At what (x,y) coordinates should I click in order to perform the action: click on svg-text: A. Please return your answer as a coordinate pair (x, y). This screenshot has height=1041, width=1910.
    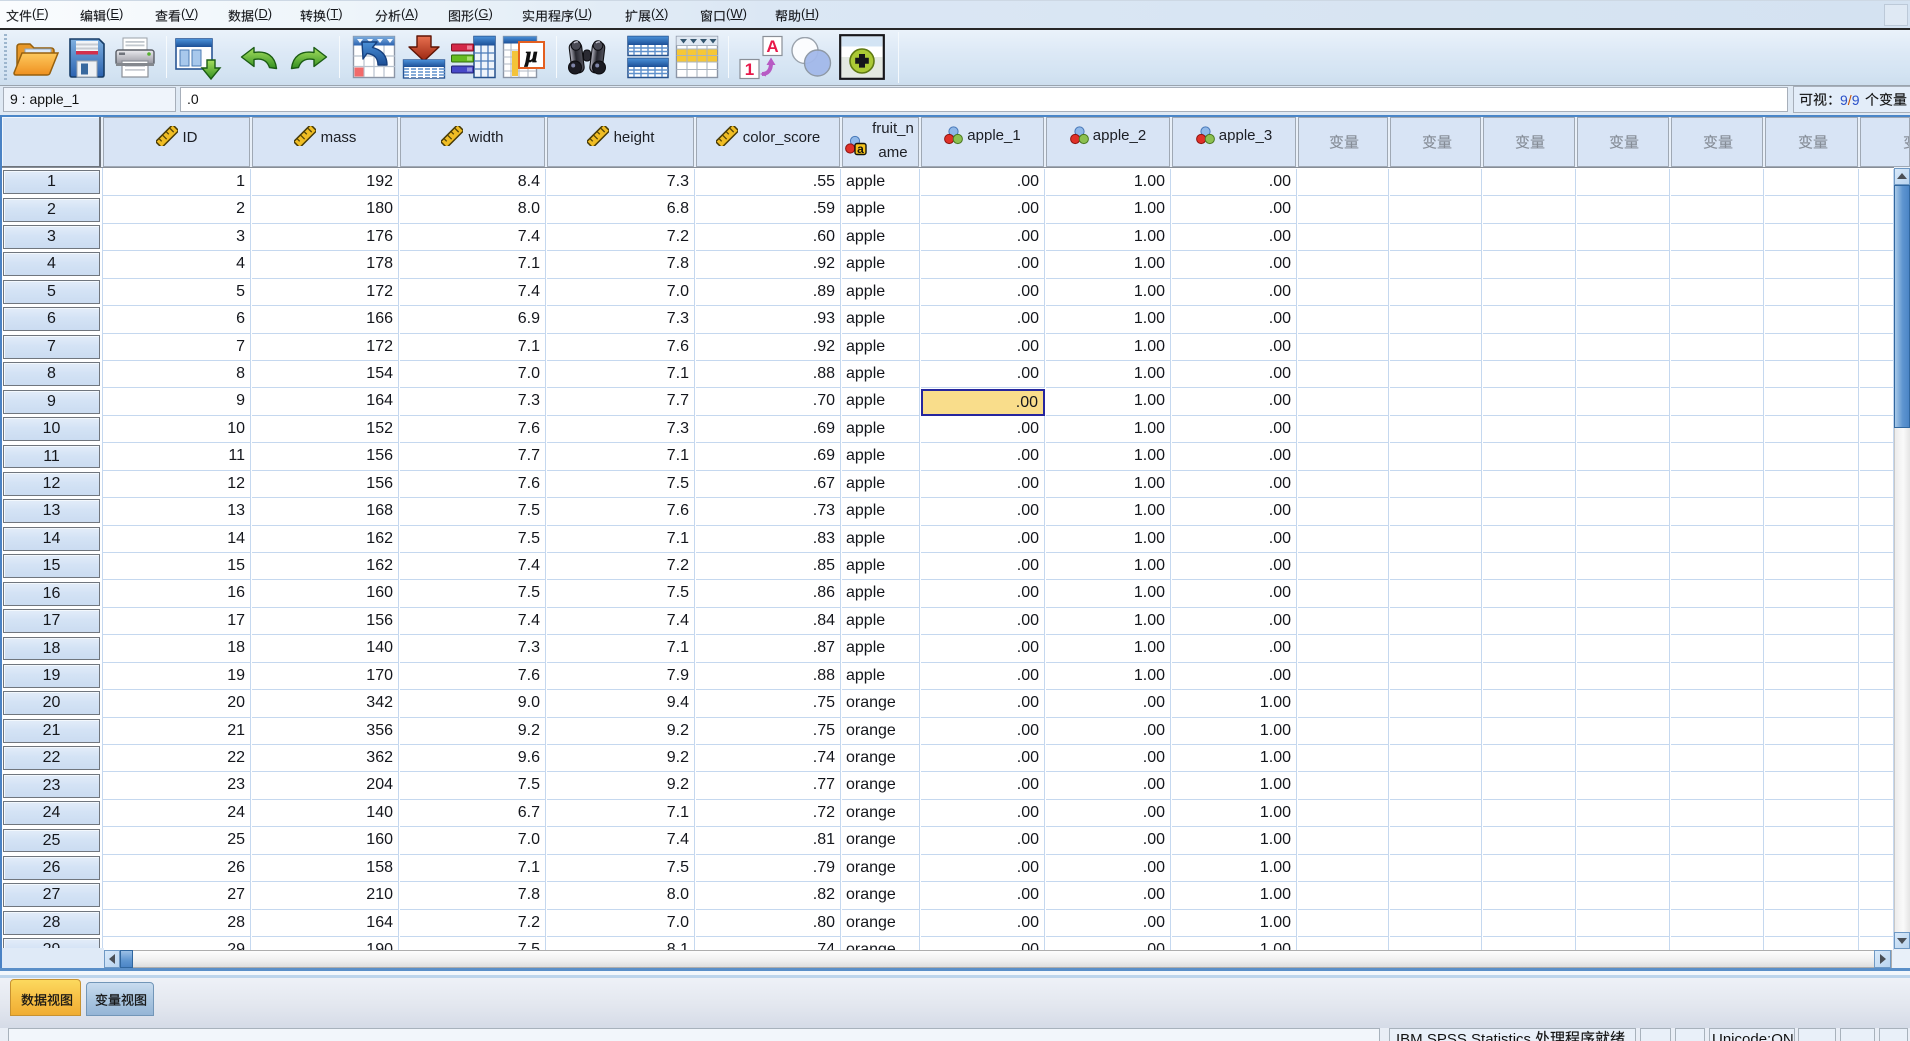
    Looking at the image, I should click on (772, 46).